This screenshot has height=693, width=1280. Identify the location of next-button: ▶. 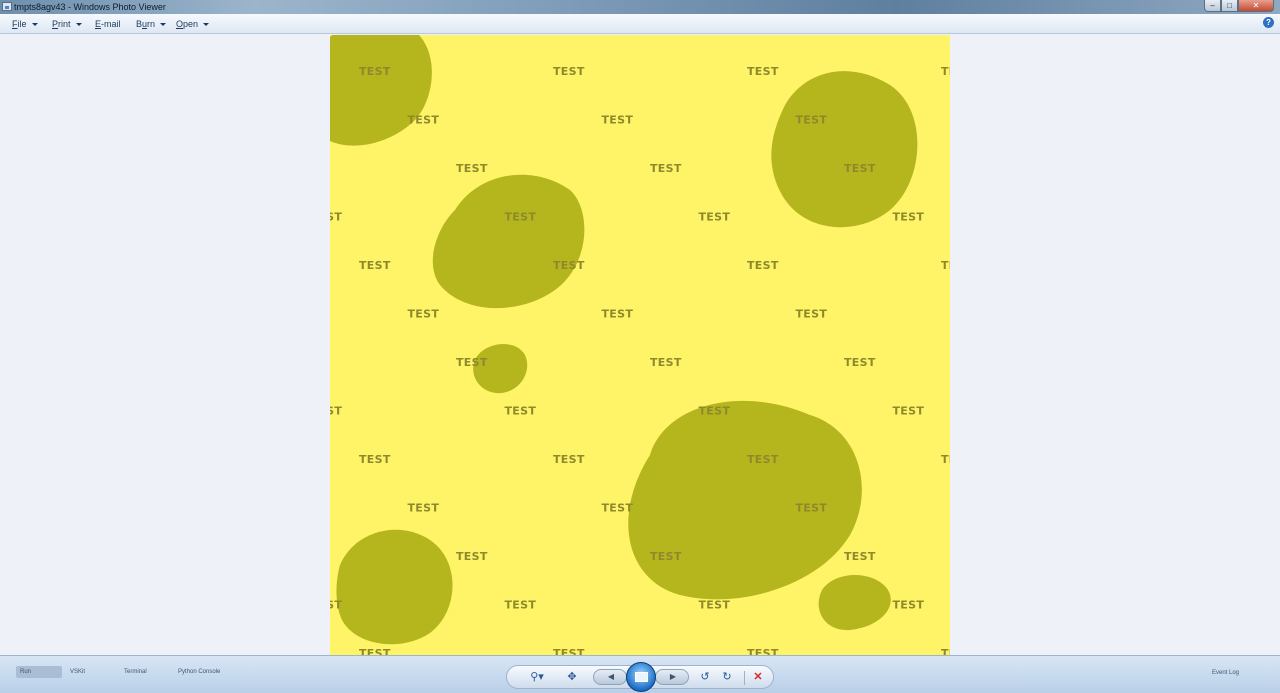
(672, 677).